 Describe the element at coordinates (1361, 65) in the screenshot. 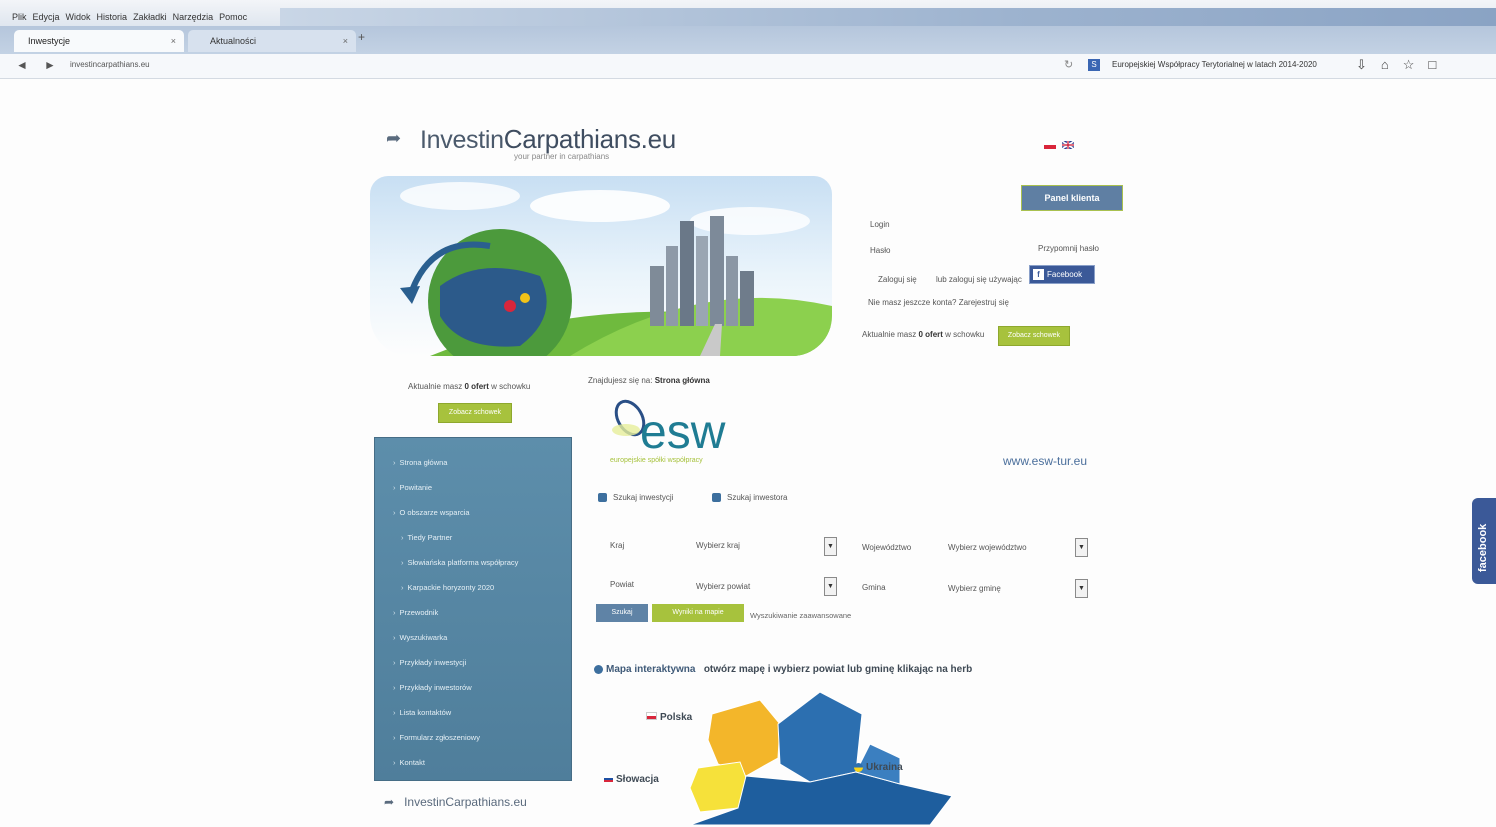

I see `download-icon: ⇩` at that location.